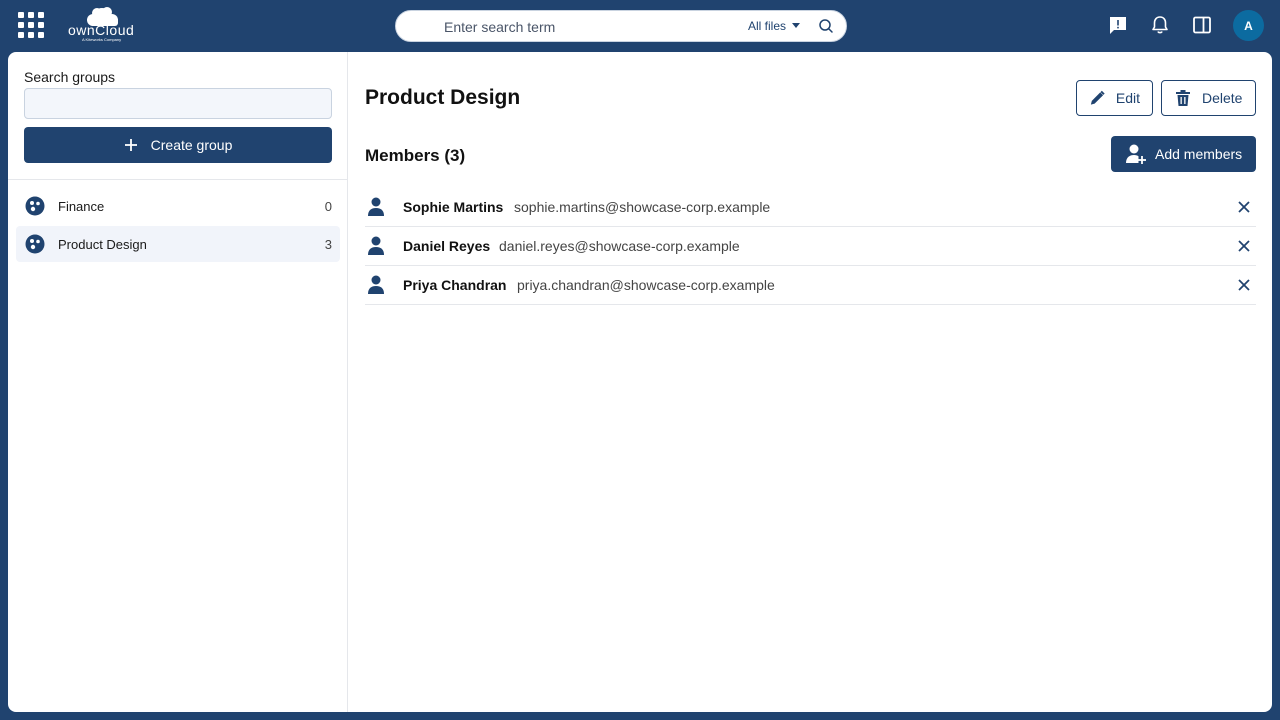  I want to click on member-email: sophie.martins@showcase-corp.example, so click(642, 207).